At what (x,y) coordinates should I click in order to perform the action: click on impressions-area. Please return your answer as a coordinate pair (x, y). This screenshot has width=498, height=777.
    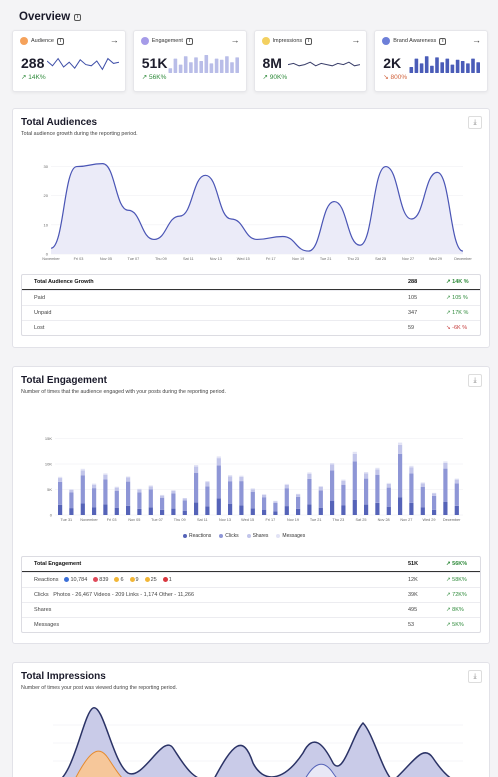
    Looking at the image, I should click on (256, 742).